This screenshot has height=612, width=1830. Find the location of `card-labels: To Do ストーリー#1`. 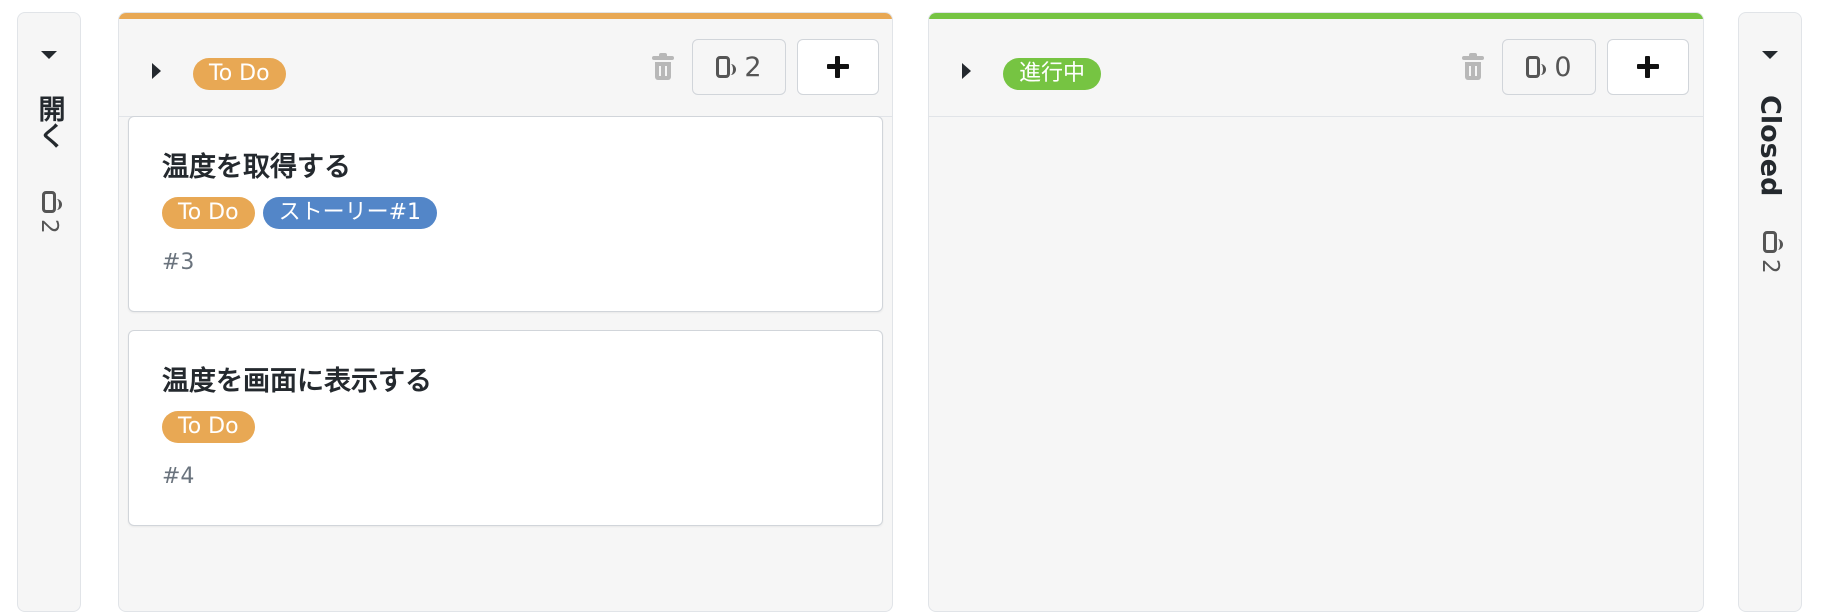

card-labels: To Do ストーリー#1 is located at coordinates (299, 213).